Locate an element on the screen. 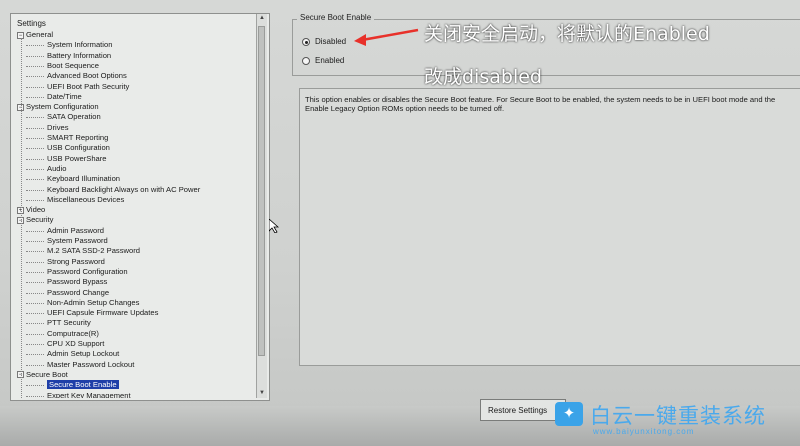  tree-item: USB PowerShare is located at coordinates (77, 158).